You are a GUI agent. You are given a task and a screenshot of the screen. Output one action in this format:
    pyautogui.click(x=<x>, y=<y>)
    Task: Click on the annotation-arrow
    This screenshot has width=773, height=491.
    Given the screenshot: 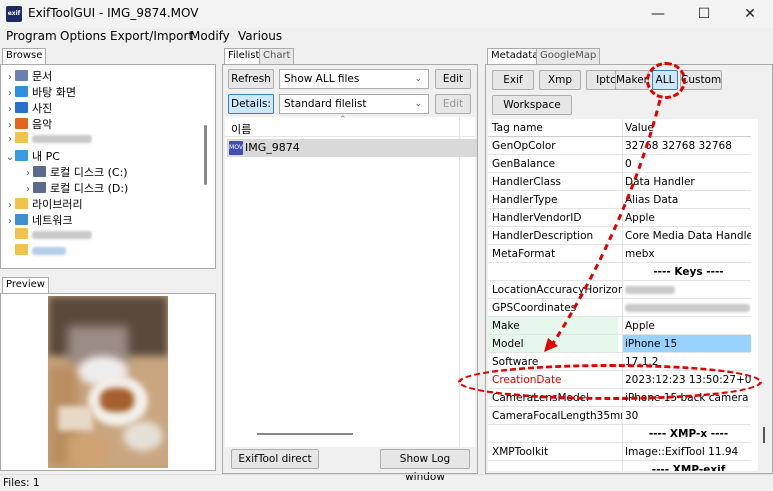 What is the action you would take?
    pyautogui.click(x=603, y=225)
    